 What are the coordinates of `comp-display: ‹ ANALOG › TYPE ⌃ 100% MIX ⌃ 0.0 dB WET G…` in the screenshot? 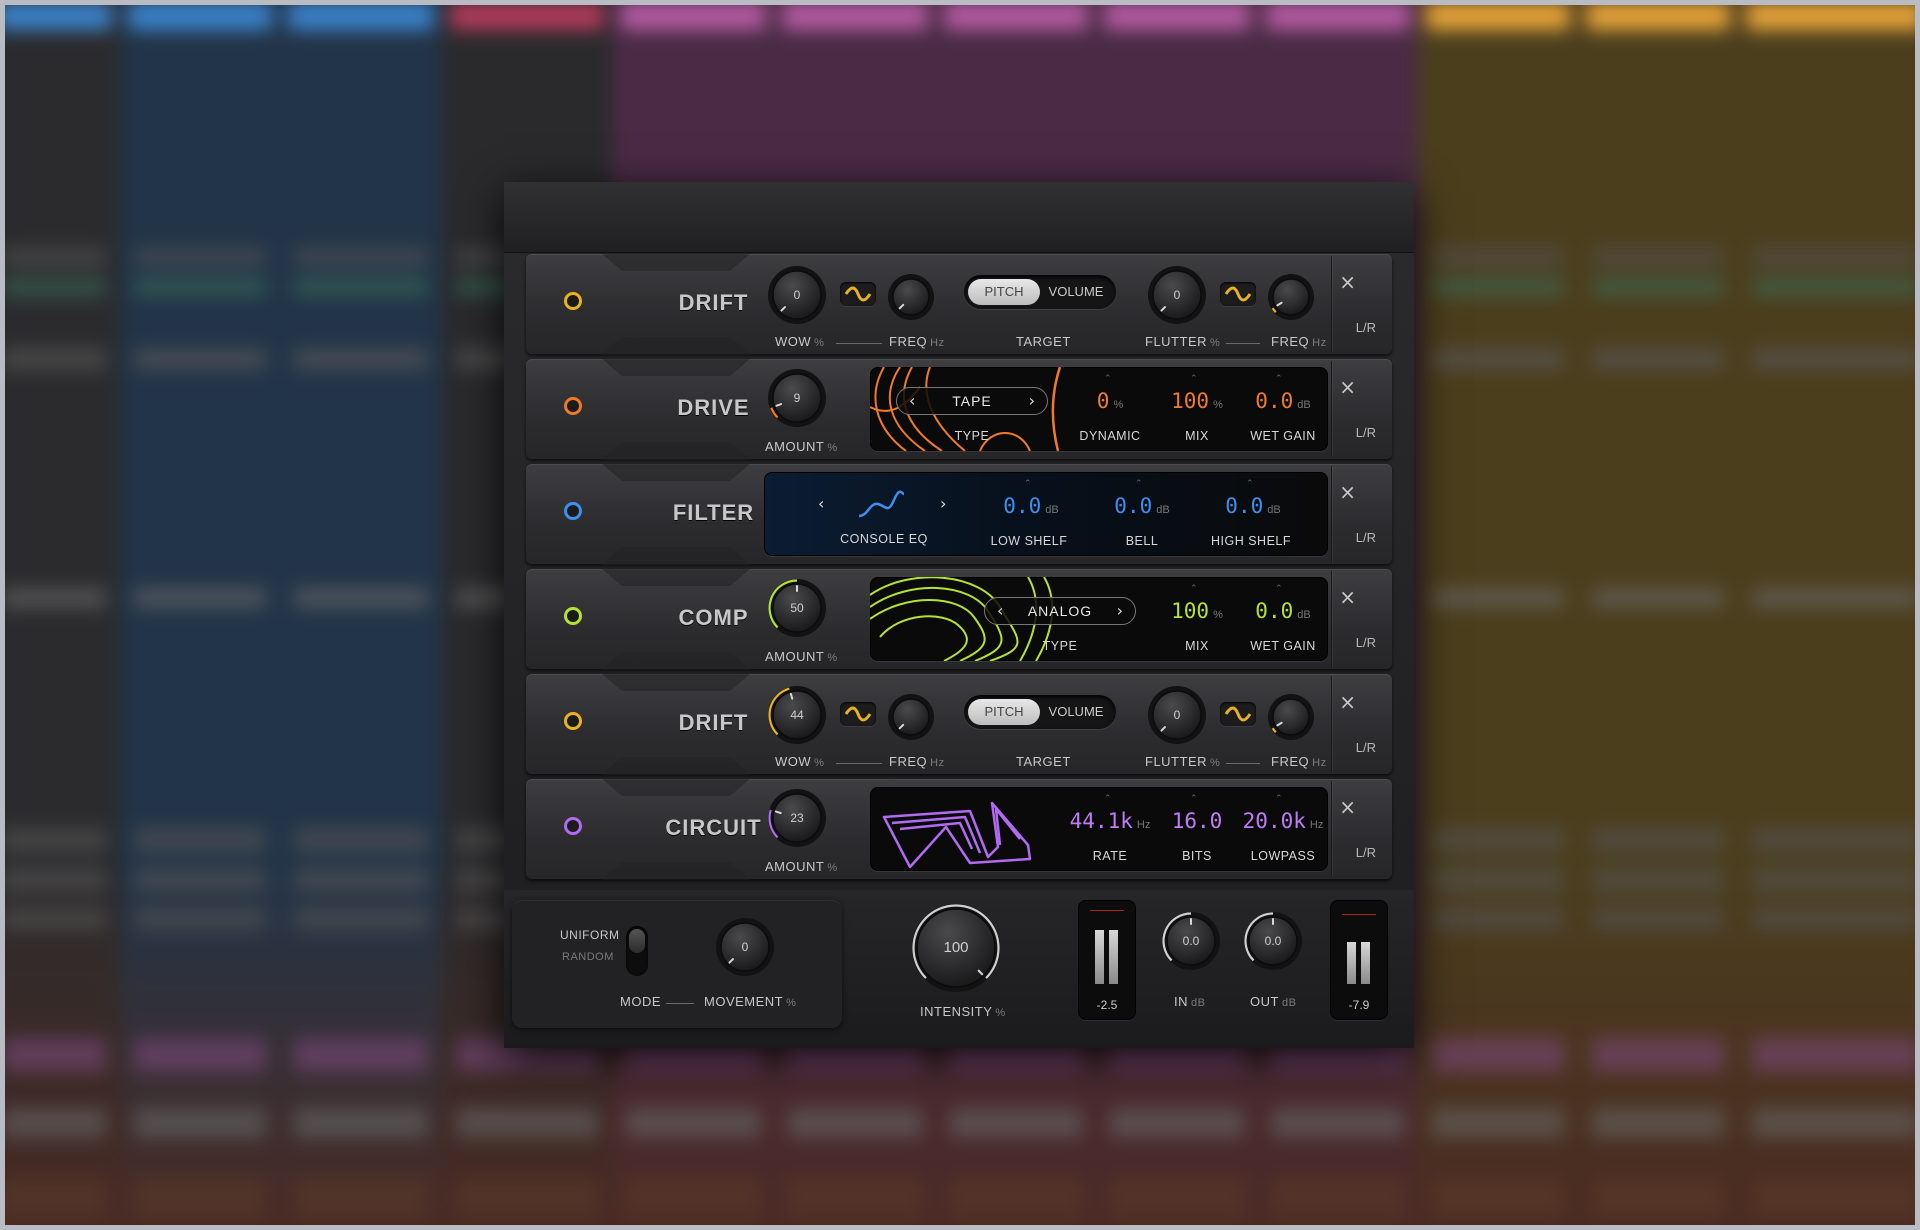 It's located at (1099, 619).